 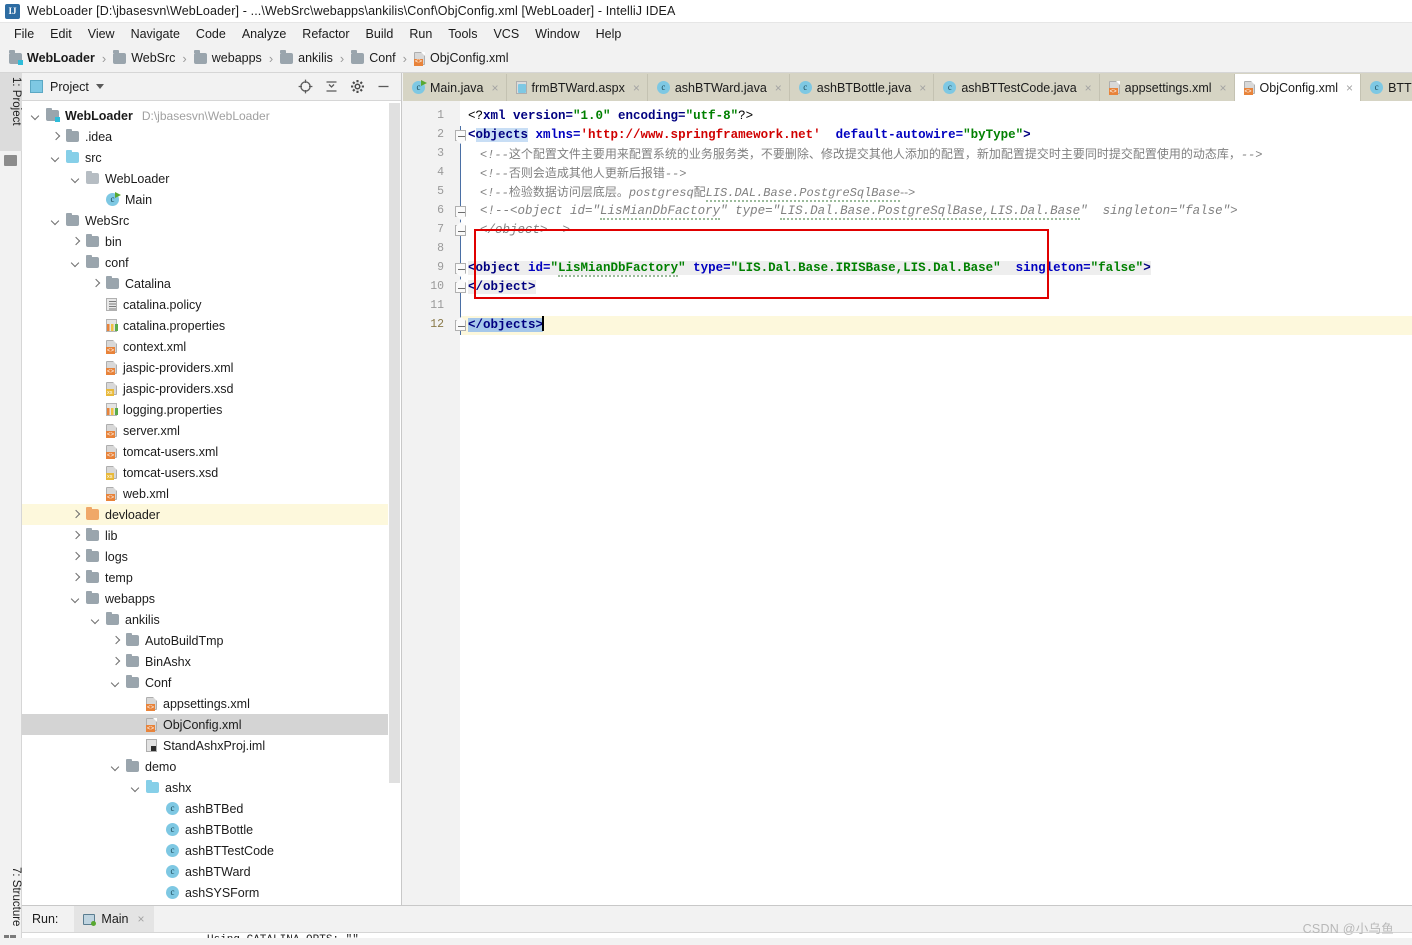 What do you see at coordinates (211, 556) in the screenshot?
I see `tree-node-logs: logs` at bounding box center [211, 556].